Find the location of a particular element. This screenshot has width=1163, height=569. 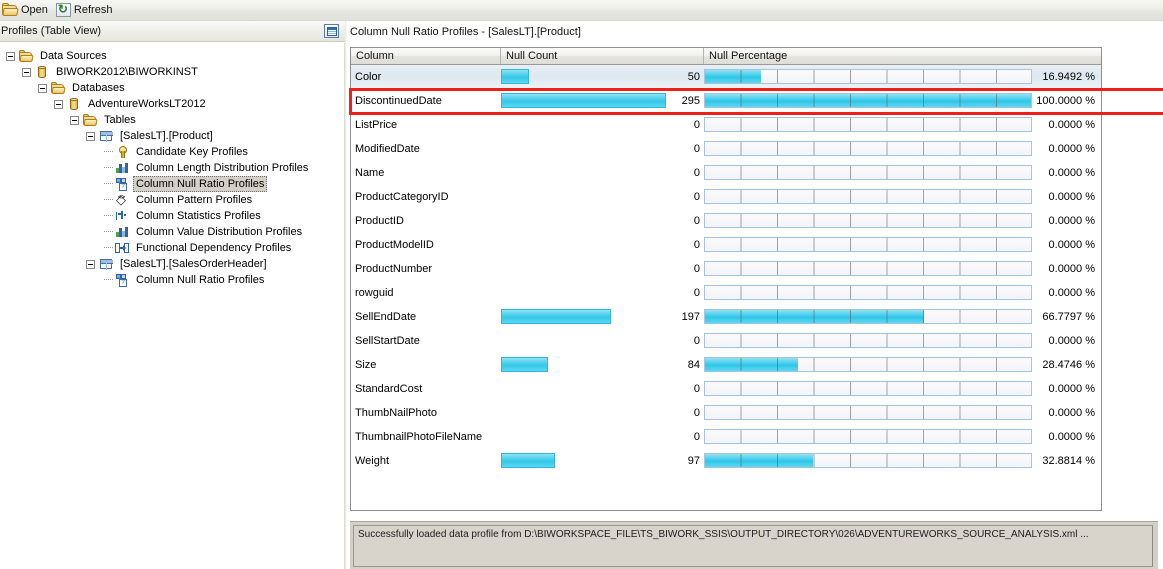

table-row: Size 84 28.4746 % is located at coordinates (726, 365).